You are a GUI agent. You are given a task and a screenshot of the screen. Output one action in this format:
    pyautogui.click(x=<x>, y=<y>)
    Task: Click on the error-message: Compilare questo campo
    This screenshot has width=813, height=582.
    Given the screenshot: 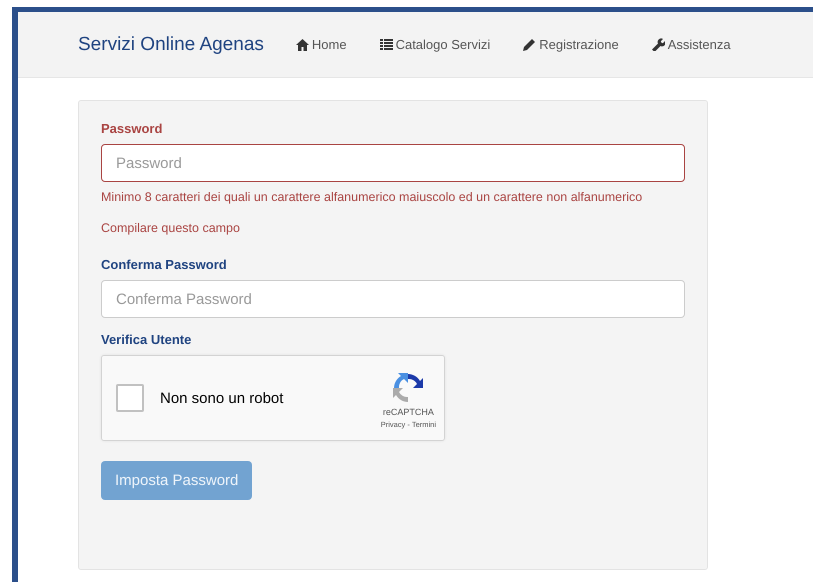 What is the action you would take?
    pyautogui.click(x=171, y=228)
    